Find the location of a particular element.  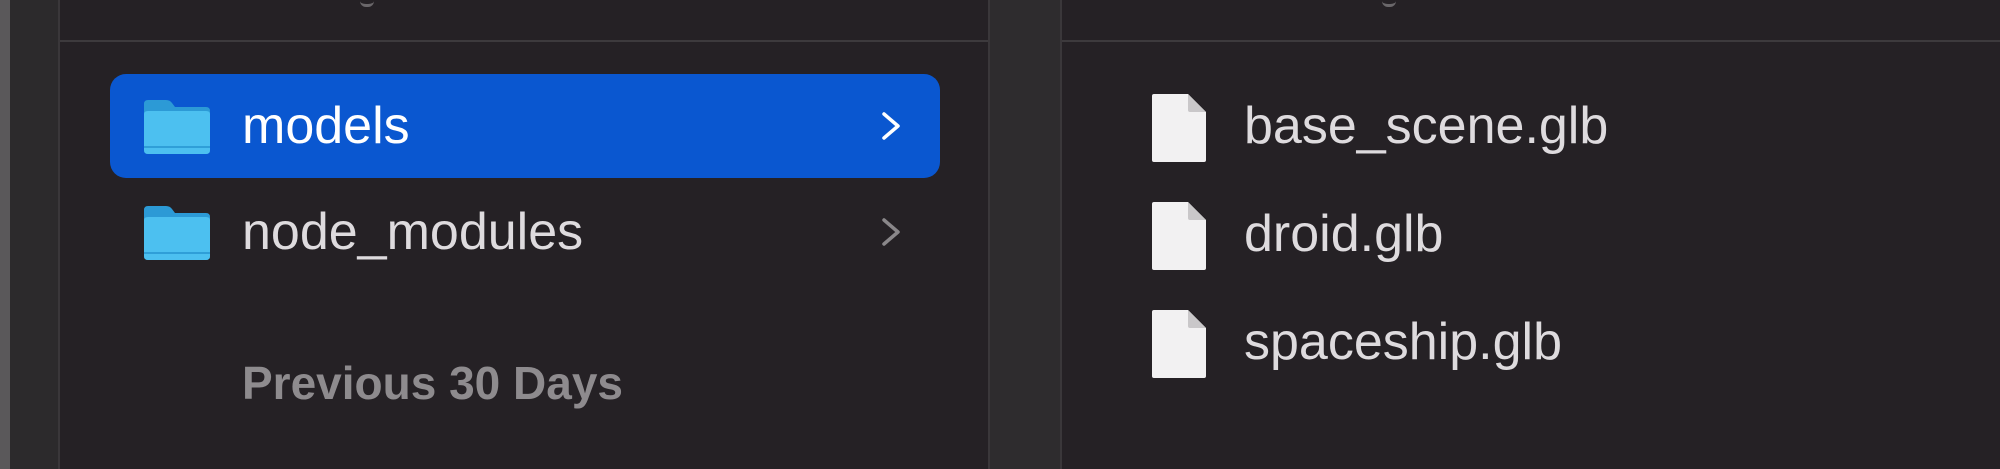

folder-row-models: models is located at coordinates (525, 126).